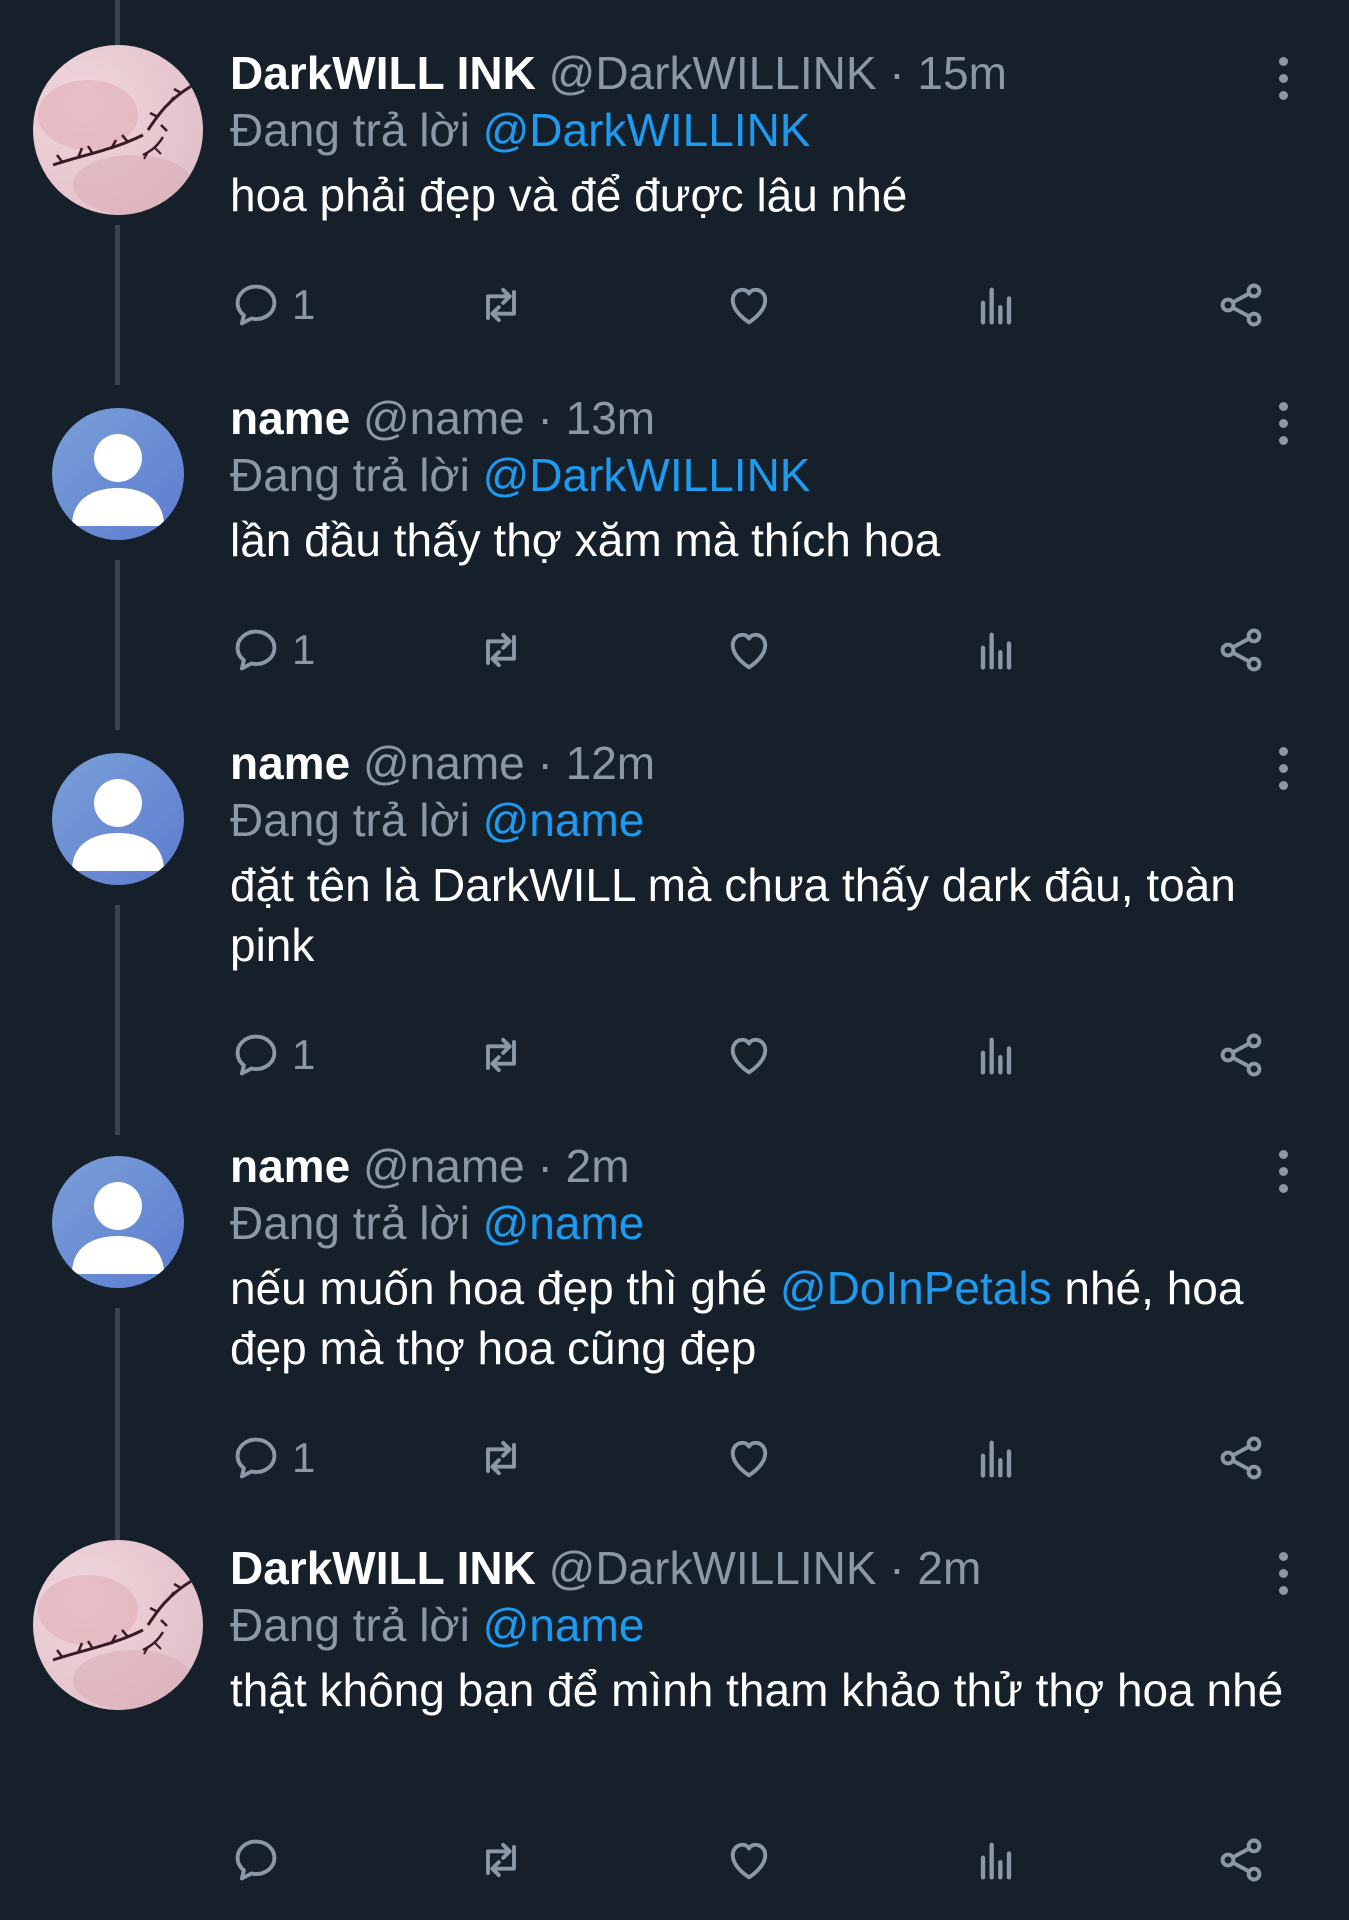 The width and height of the screenshot is (1349, 1920). Describe the element at coordinates (505, 1288) in the screenshot. I see `tweet-text-part: nếu muốn hoa đẹp thì ghé` at that location.